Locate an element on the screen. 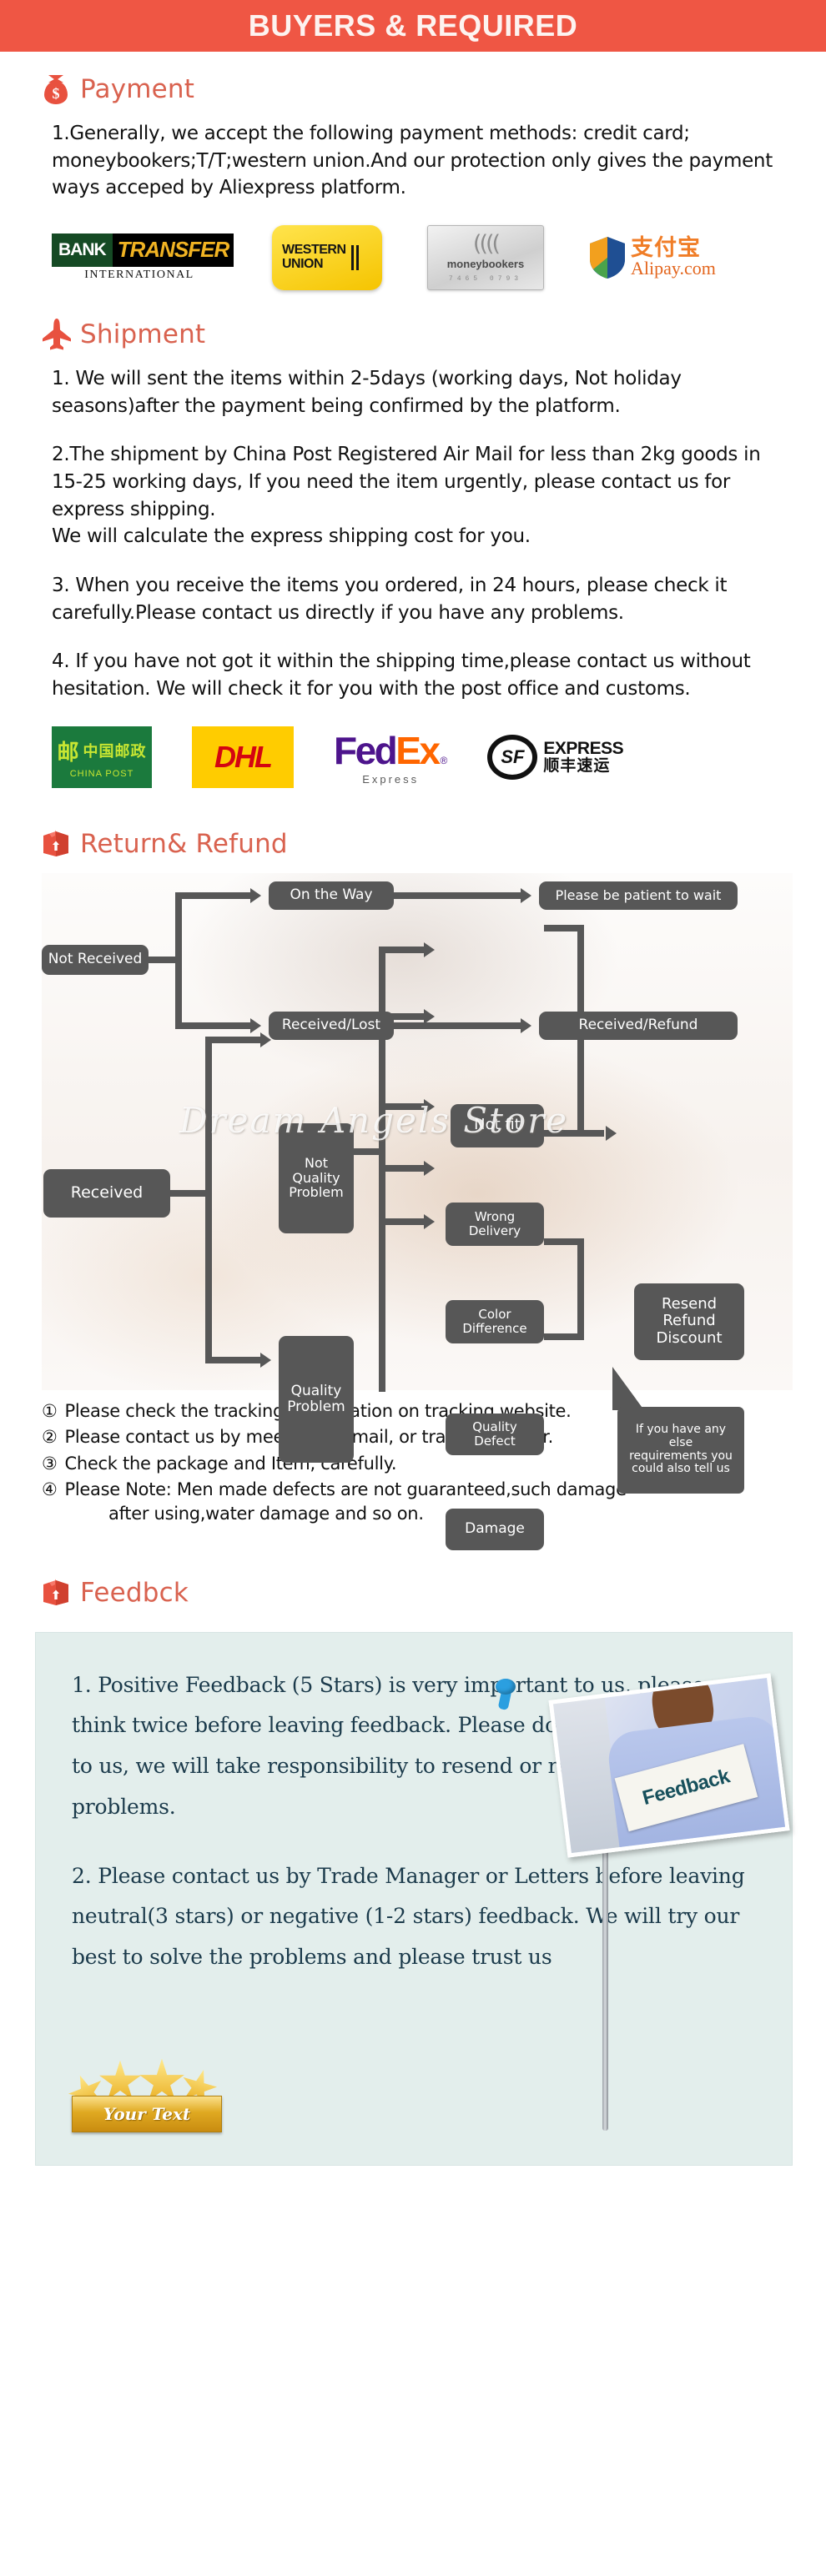 This screenshot has width=826, height=2576. badge-text: Your Text is located at coordinates (147, 2113).